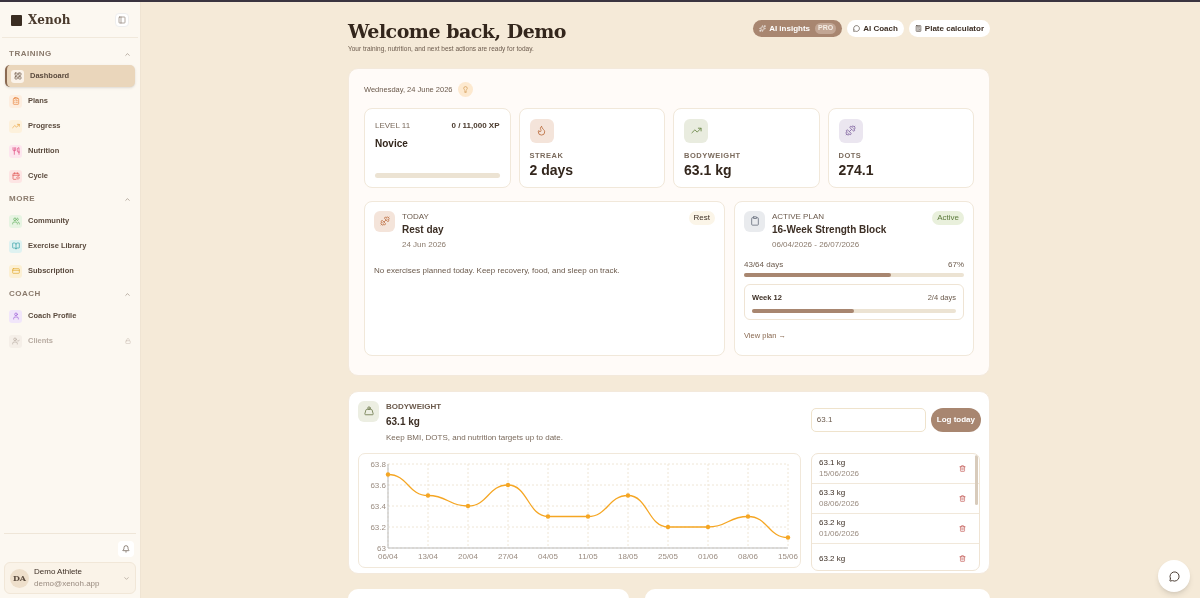  Describe the element at coordinates (764, 264) in the screenshot. I see `plan-days: 43/64 days` at that location.